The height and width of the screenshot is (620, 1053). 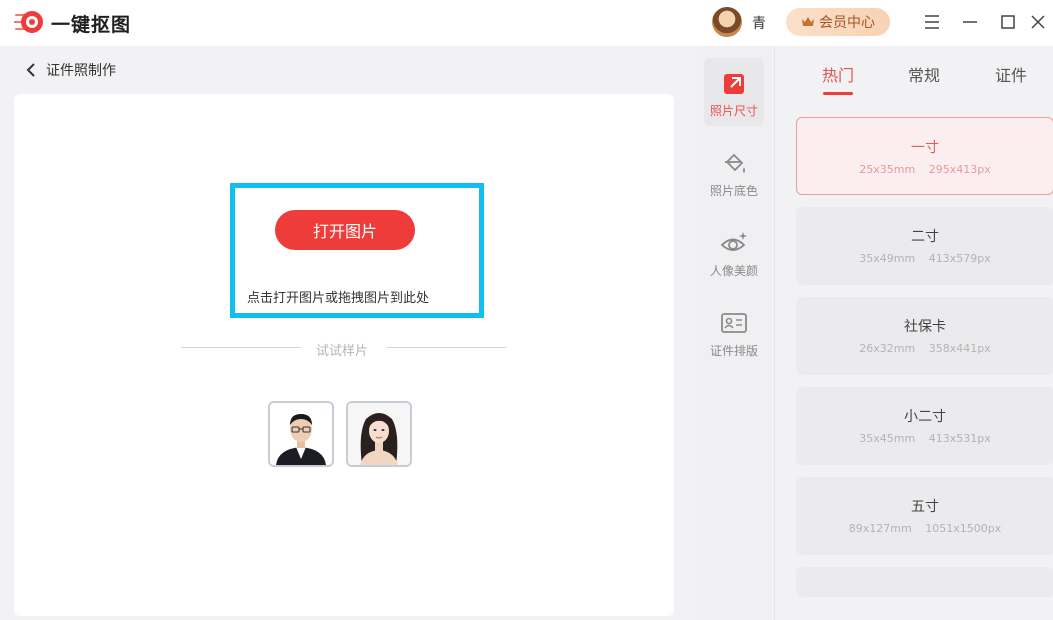 I want to click on size-option-2inch: 二寸 35x49mm 413x579px, so click(x=924, y=246).